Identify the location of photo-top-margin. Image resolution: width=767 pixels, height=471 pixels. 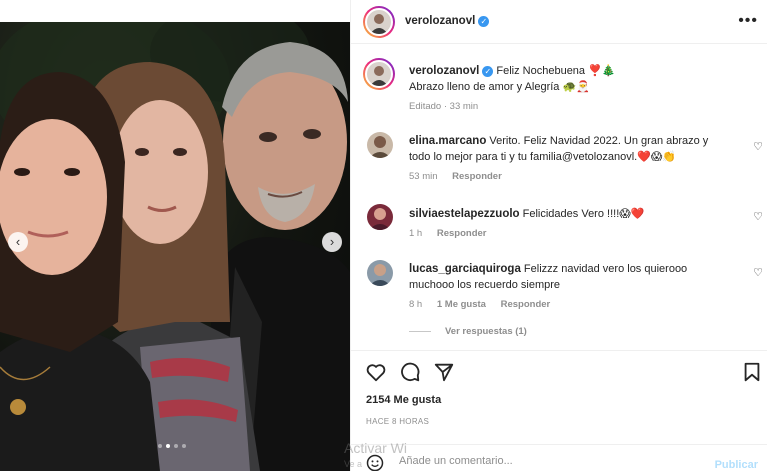
(175, 11).